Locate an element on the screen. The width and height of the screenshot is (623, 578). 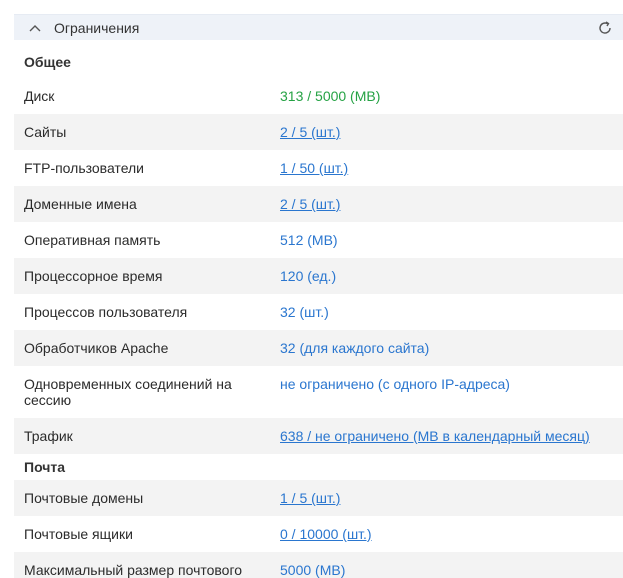
row-label: Одновременных соединений на сессию is located at coordinates (128, 392).